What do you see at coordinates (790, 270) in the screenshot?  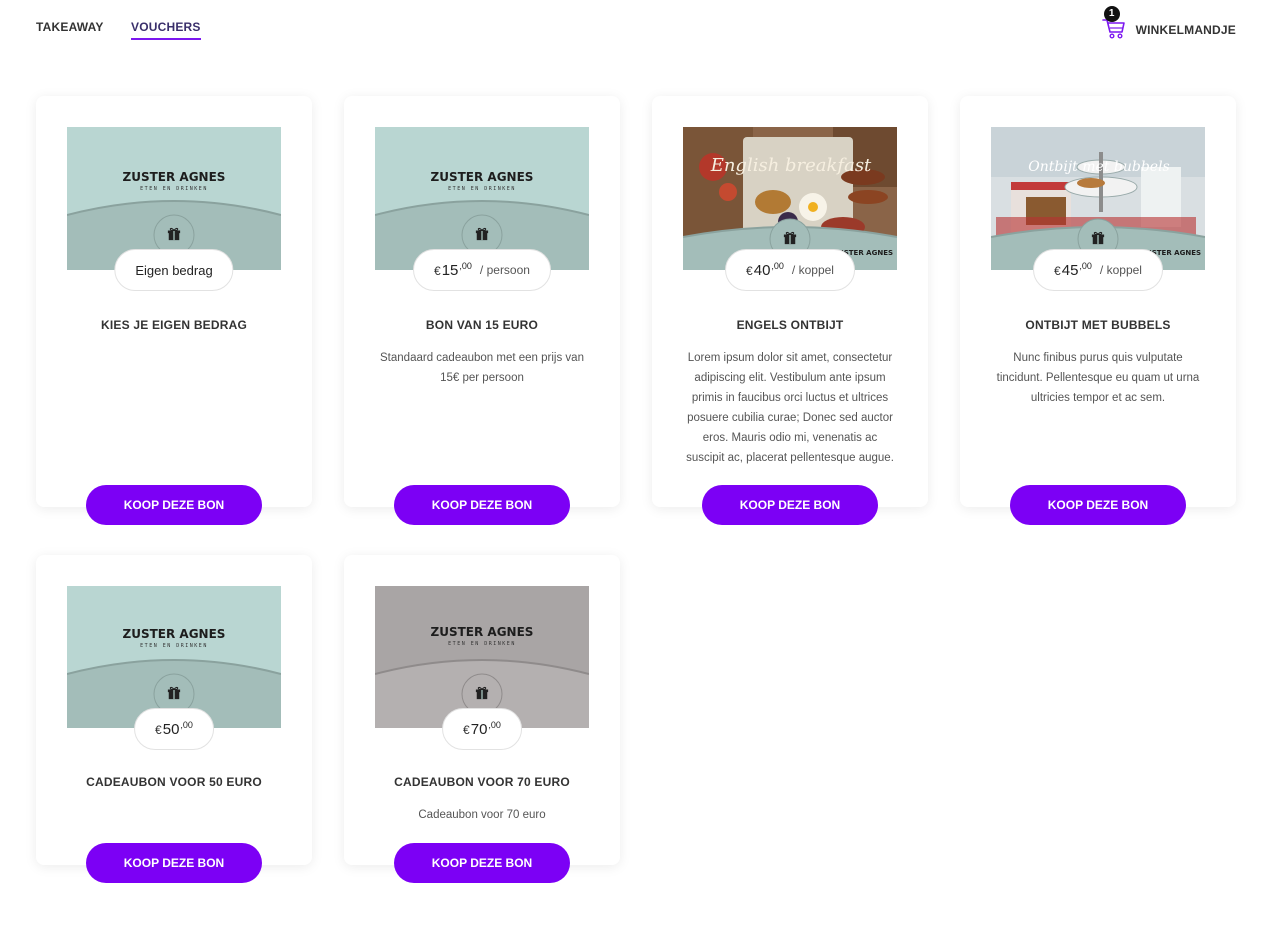 I see `price-badge: € 40 ,00 / koppel` at bounding box center [790, 270].